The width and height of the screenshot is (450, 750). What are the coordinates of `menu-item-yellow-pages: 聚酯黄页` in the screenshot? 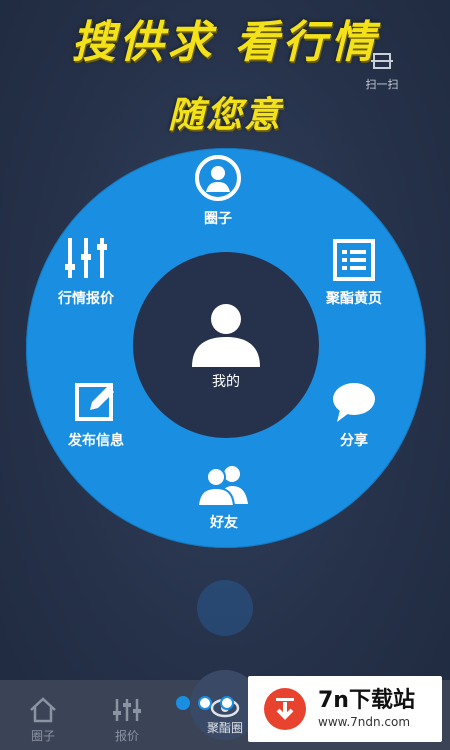 It's located at (354, 273).